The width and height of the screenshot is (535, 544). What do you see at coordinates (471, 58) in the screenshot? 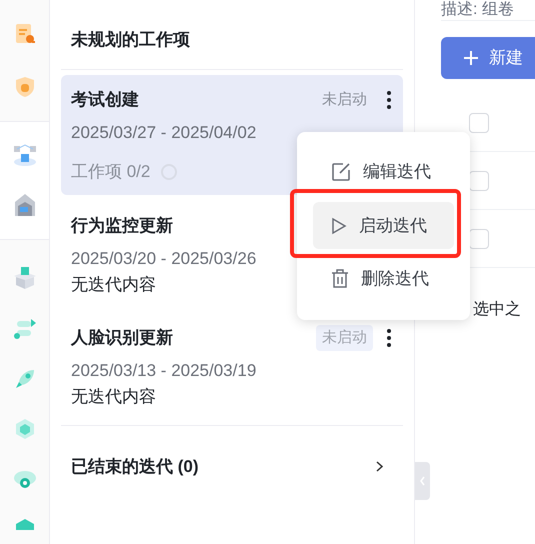
I see `plus-icon` at bounding box center [471, 58].